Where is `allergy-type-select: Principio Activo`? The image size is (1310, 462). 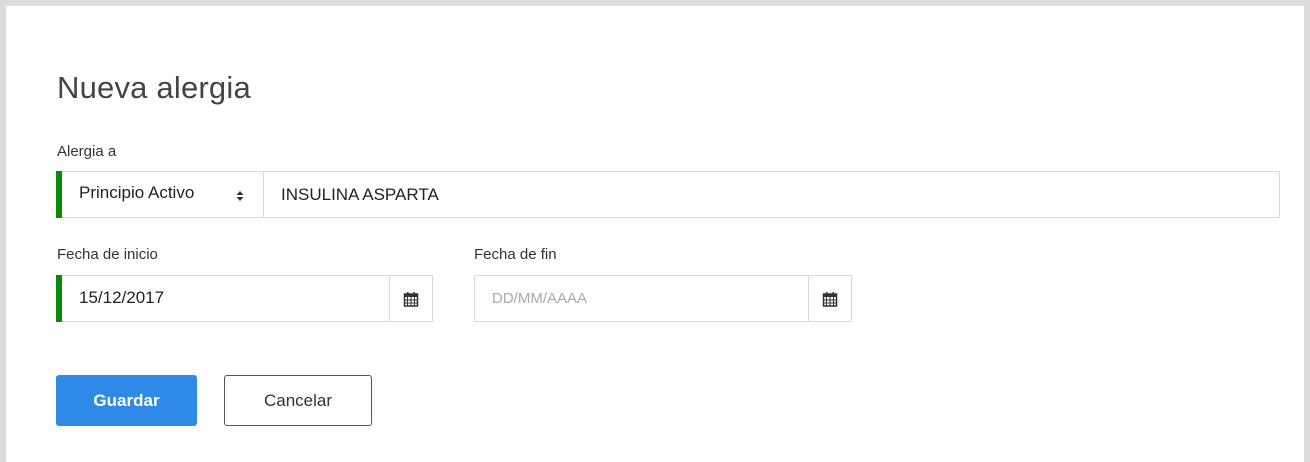 allergy-type-select: Principio Activo is located at coordinates (159, 194).